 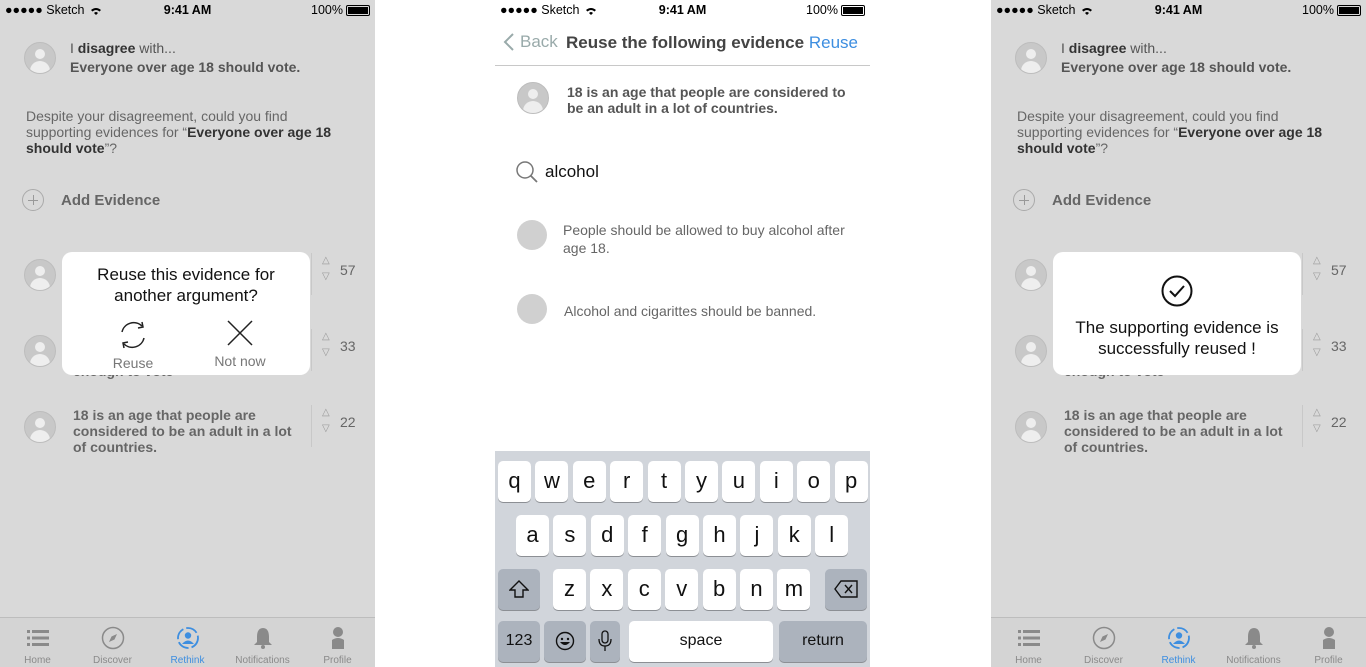 What do you see at coordinates (565, 641) in the screenshot?
I see `emoji-key` at bounding box center [565, 641].